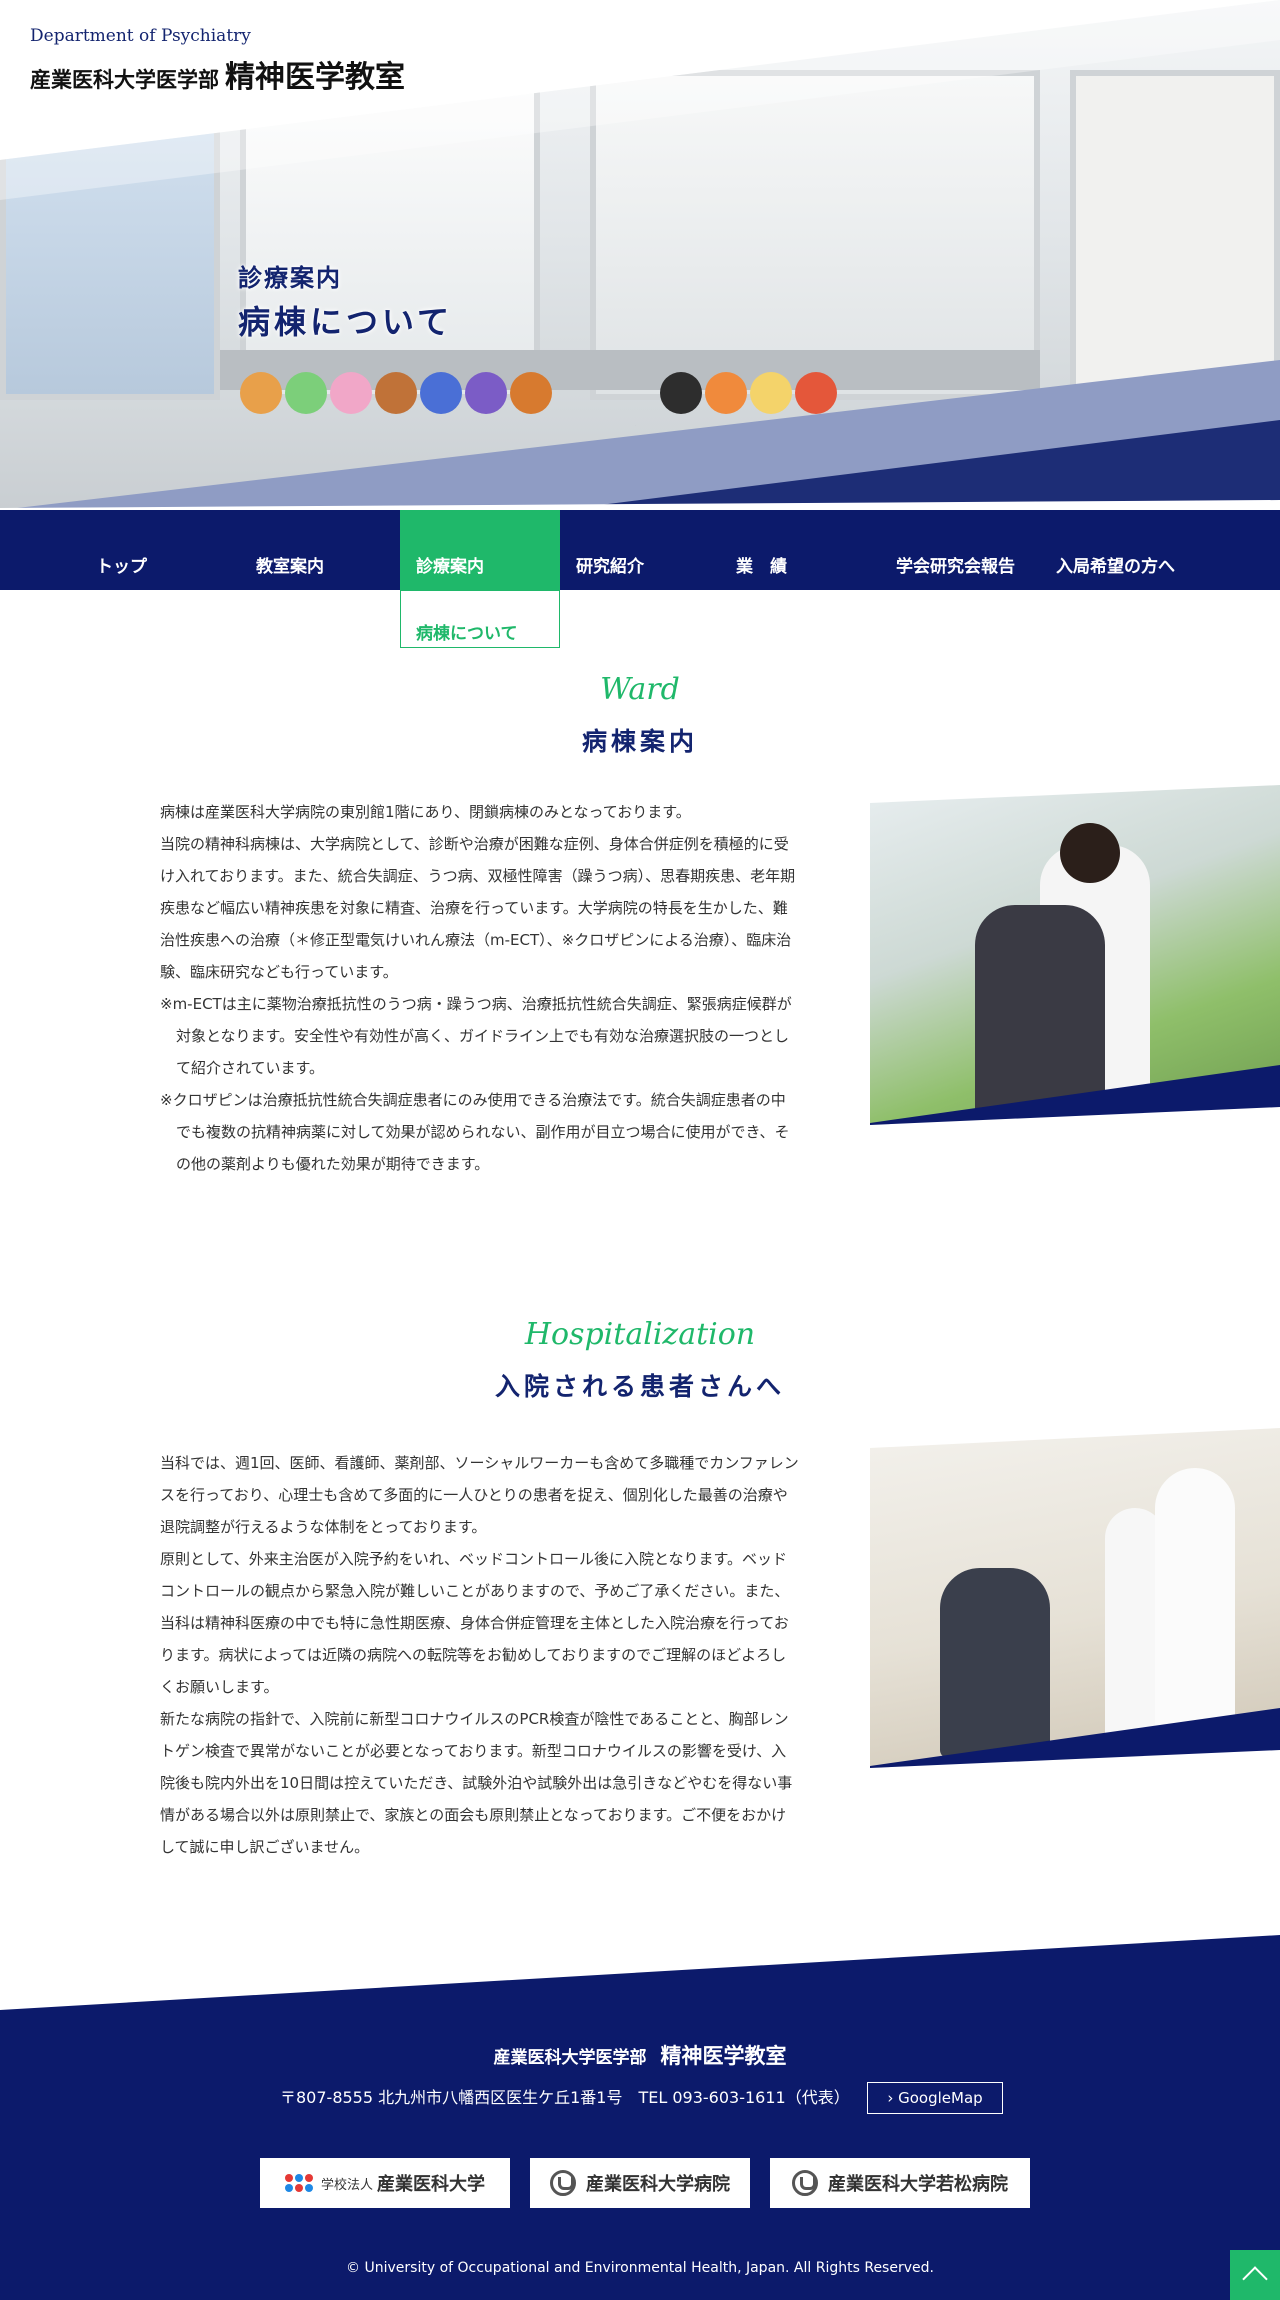 This screenshot has height=2300, width=1280. I want to click on ward-heading-en: Ward, so click(640, 689).